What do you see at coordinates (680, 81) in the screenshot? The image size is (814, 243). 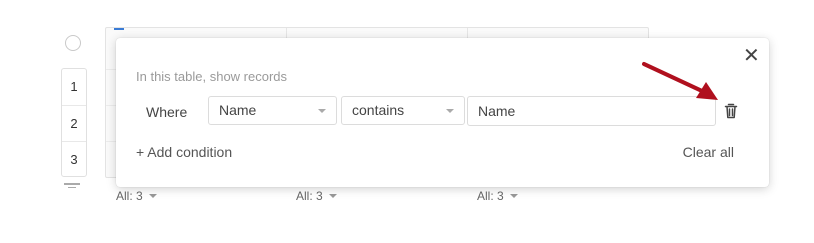 I see `annotation-arrow` at bounding box center [680, 81].